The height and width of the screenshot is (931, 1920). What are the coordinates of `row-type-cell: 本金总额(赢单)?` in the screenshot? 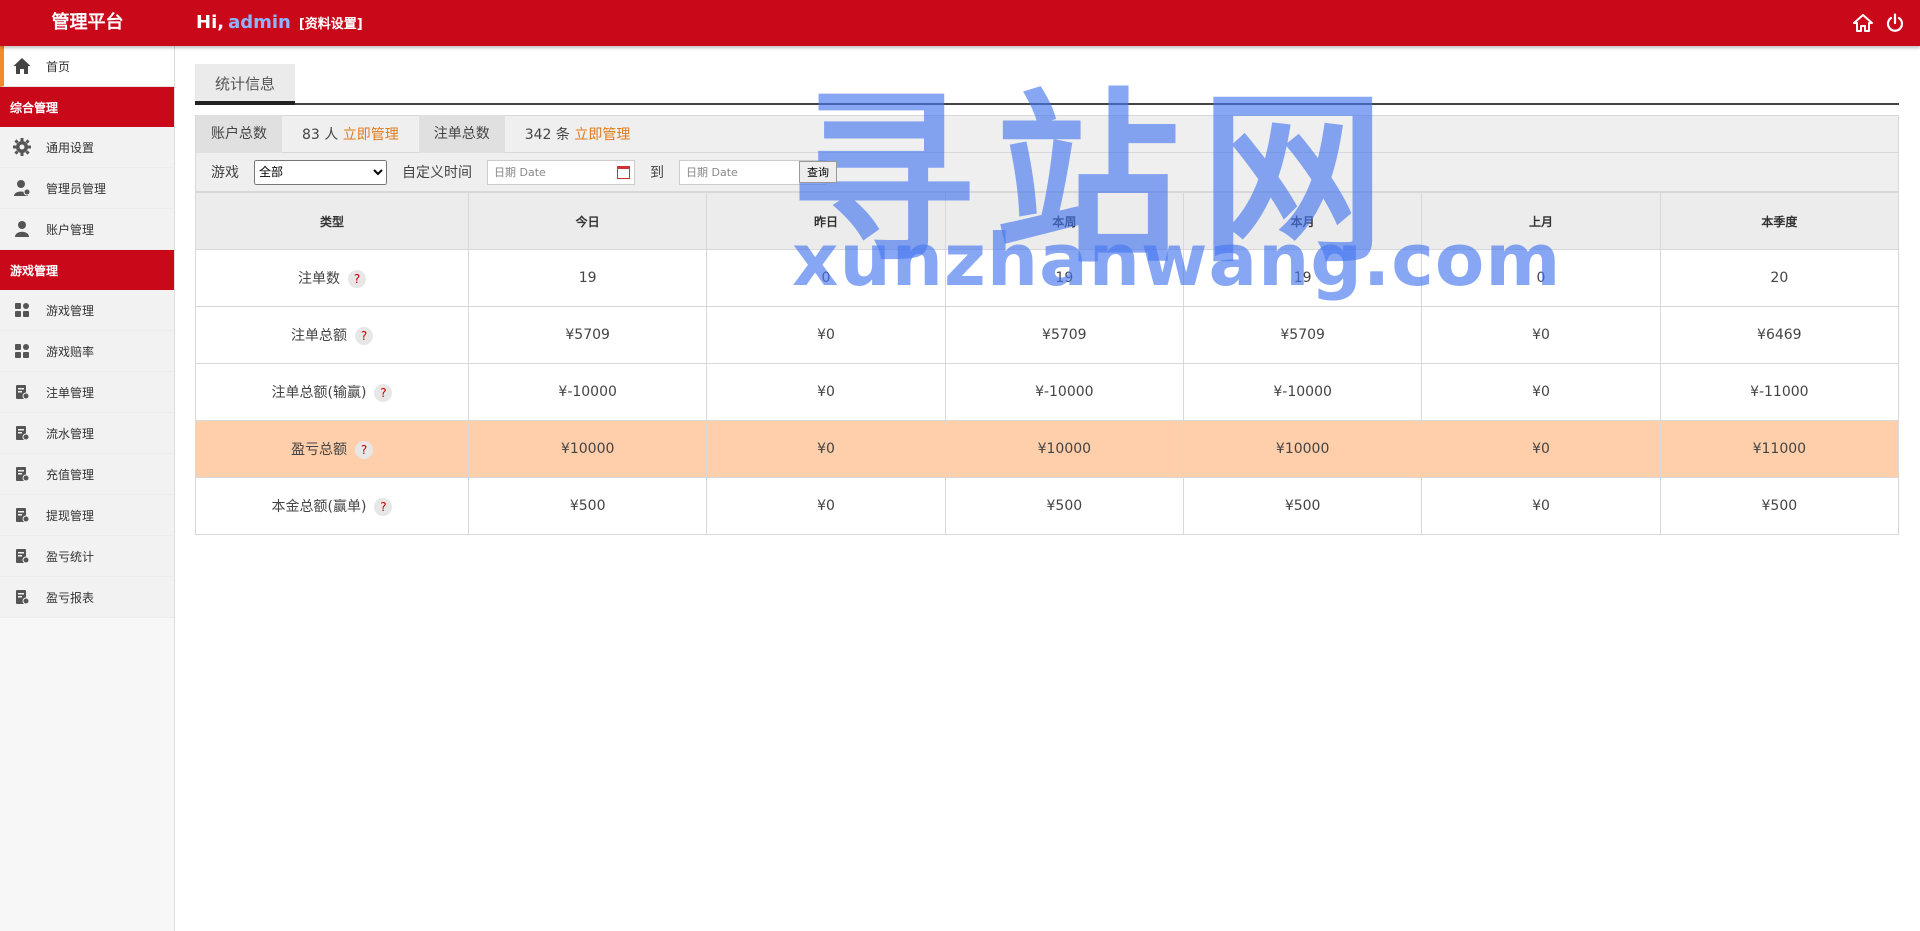 It's located at (332, 506).